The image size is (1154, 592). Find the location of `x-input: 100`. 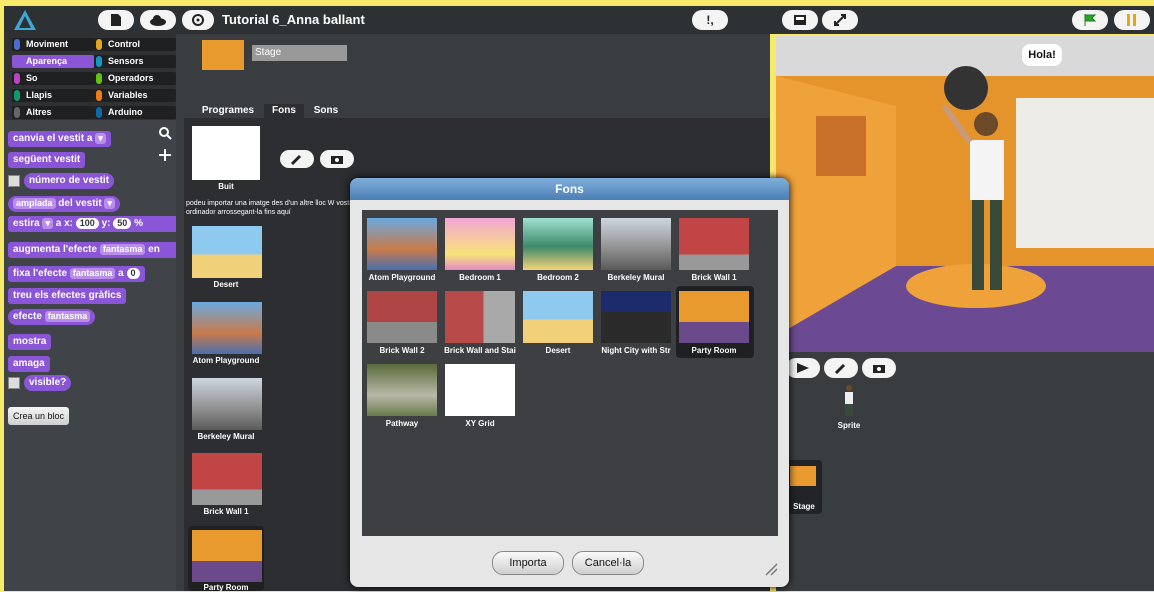

x-input: 100 is located at coordinates (87, 223).